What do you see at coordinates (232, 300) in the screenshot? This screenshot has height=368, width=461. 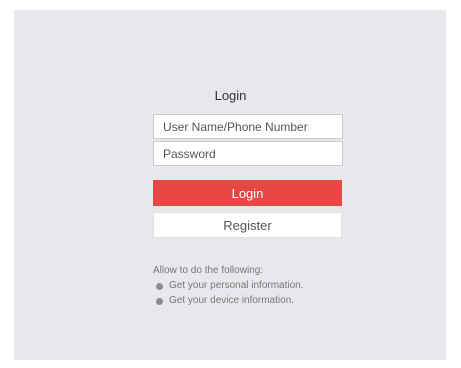 I see `permission-text: Get your device information.` at bounding box center [232, 300].